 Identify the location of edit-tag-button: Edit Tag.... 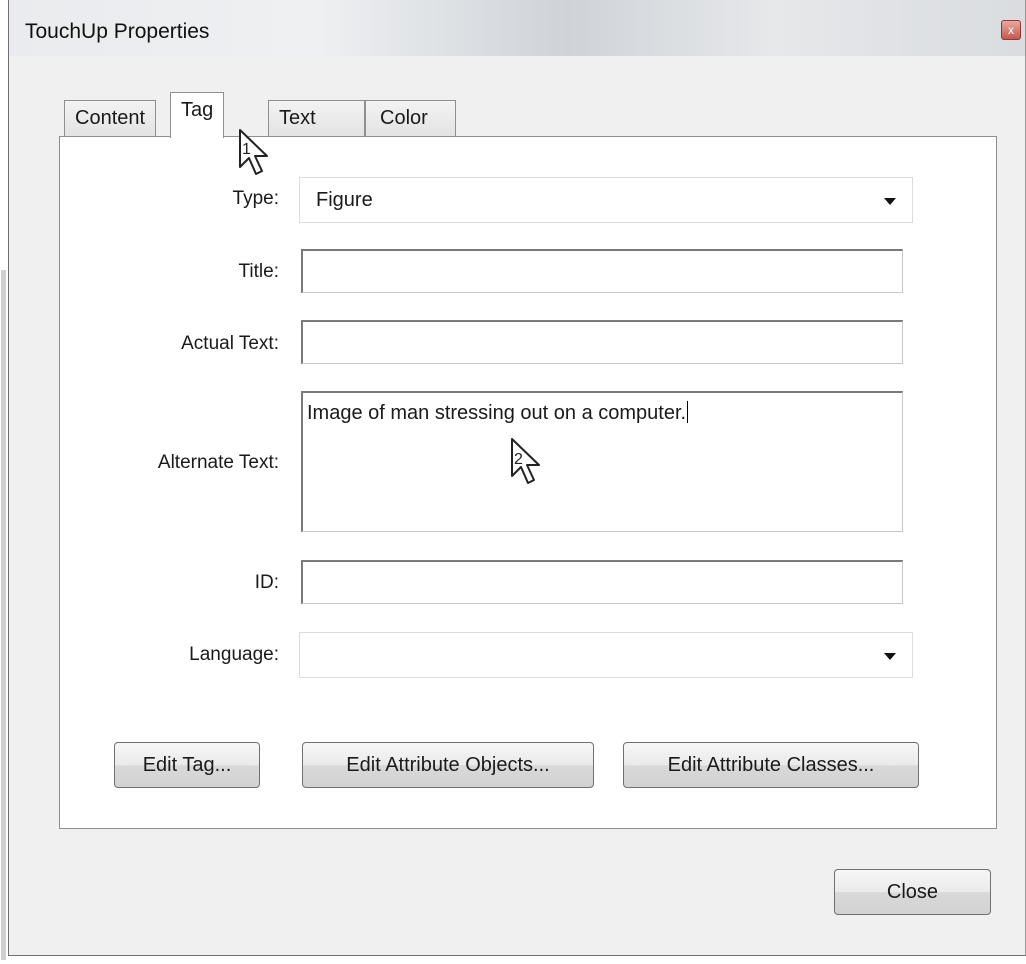
(187, 765).